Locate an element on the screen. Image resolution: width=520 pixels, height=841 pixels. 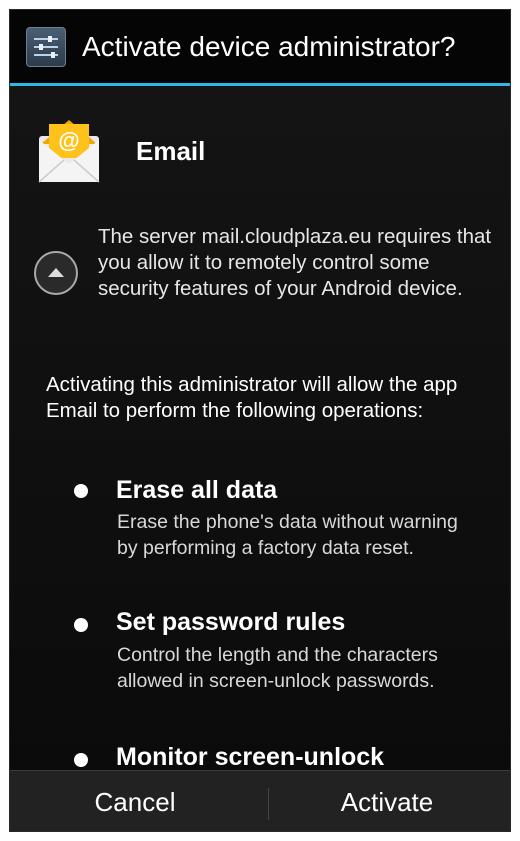
email-envelope-icon: @ is located at coordinates (69, 152).